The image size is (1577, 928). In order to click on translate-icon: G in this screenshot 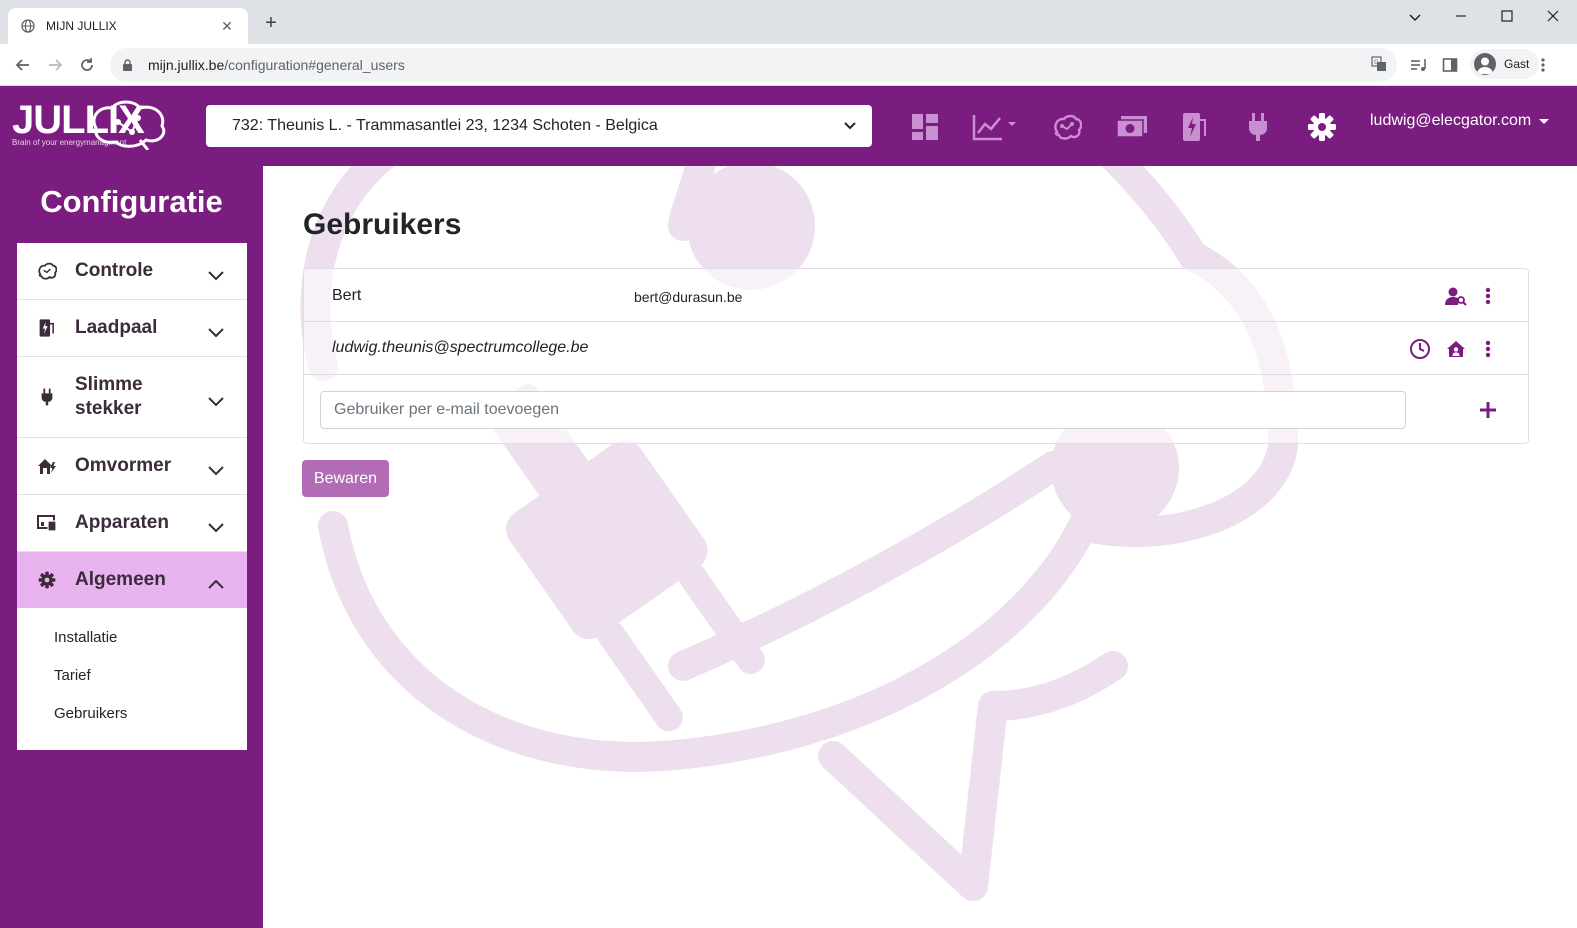, I will do `click(1379, 66)`.